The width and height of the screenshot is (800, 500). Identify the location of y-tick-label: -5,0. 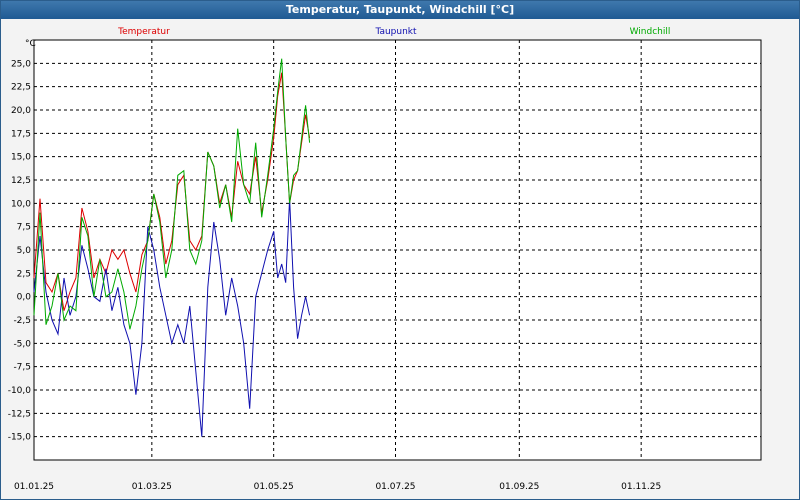
(22, 344).